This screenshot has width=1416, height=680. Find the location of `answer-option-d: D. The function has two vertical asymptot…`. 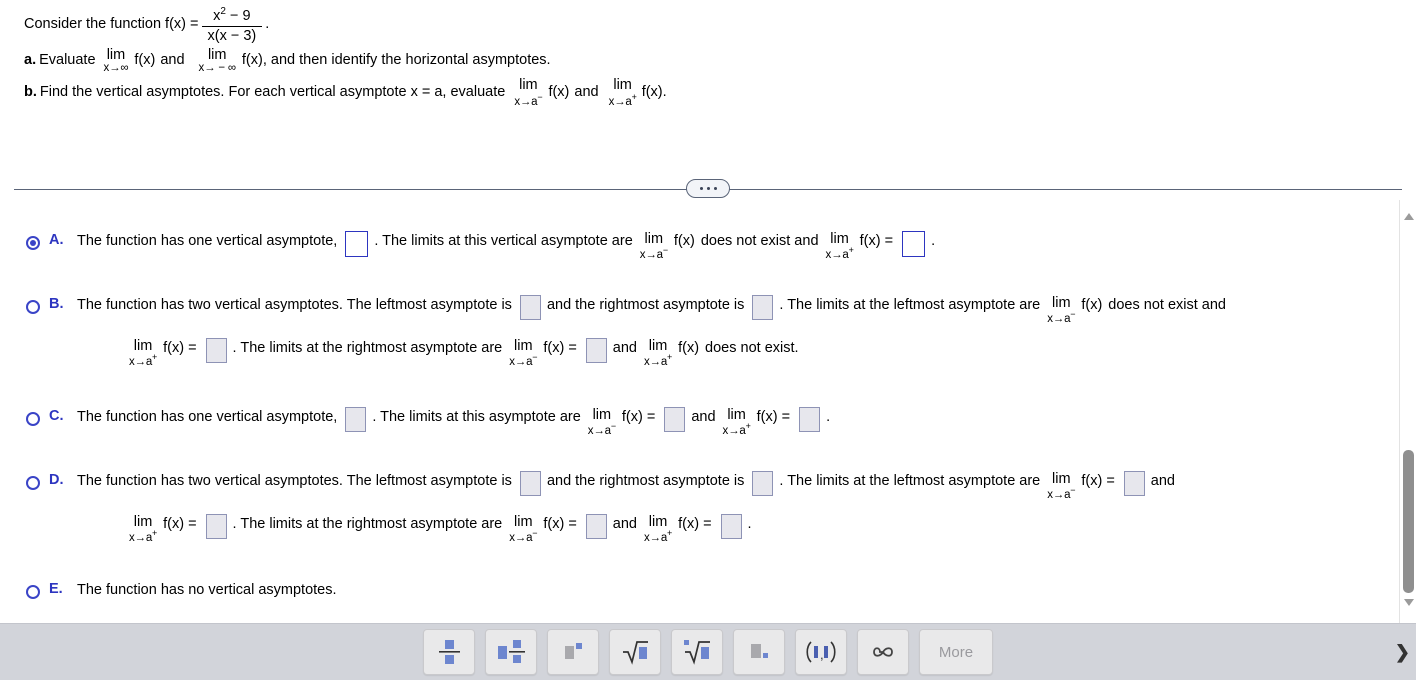

answer-option-d: D. The function has two vertical asymptot… is located at coordinates (590, 508).